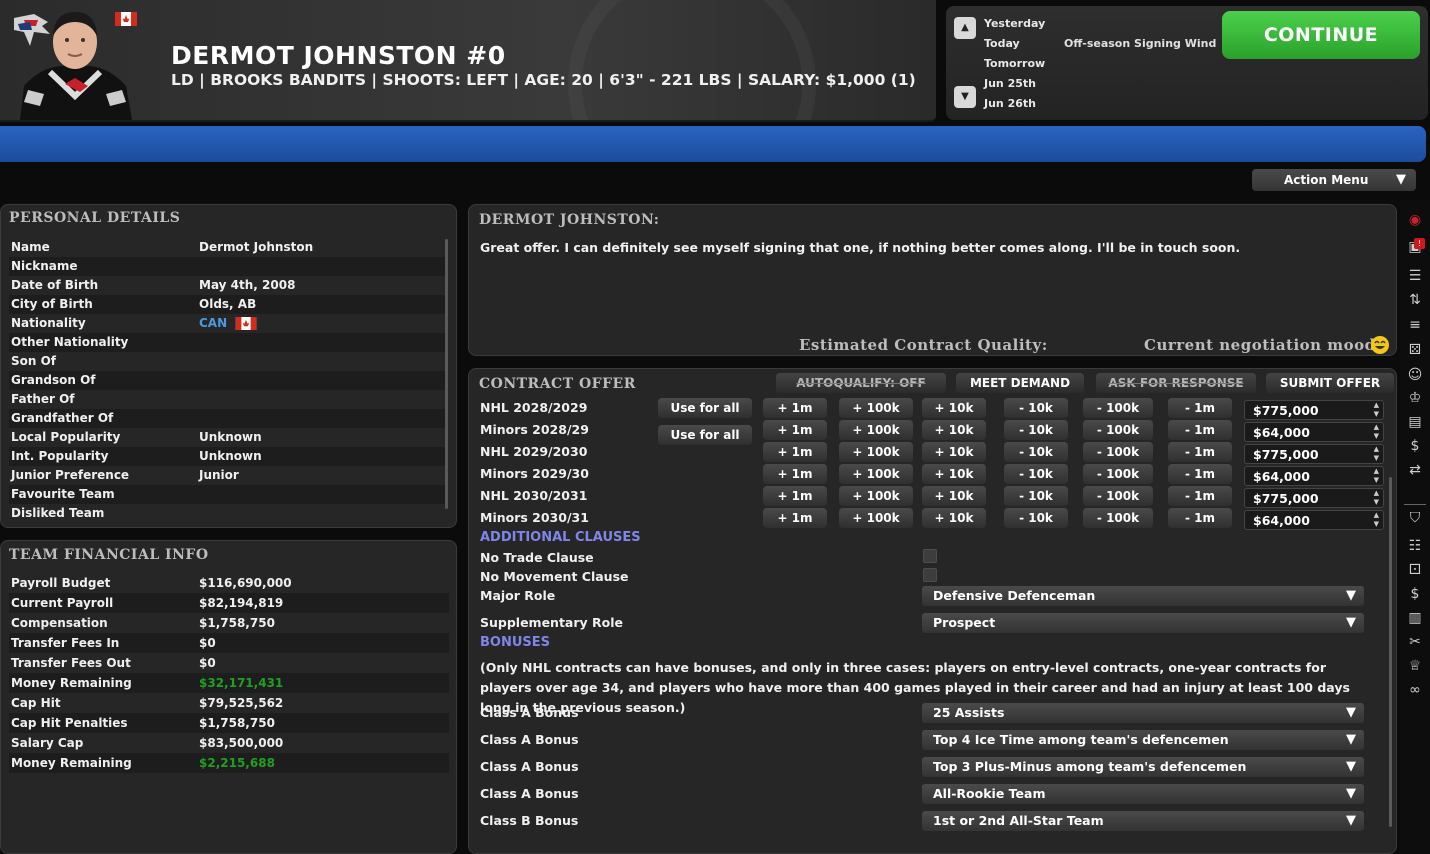  I want to click on no-trade-checkbox, so click(930, 556).